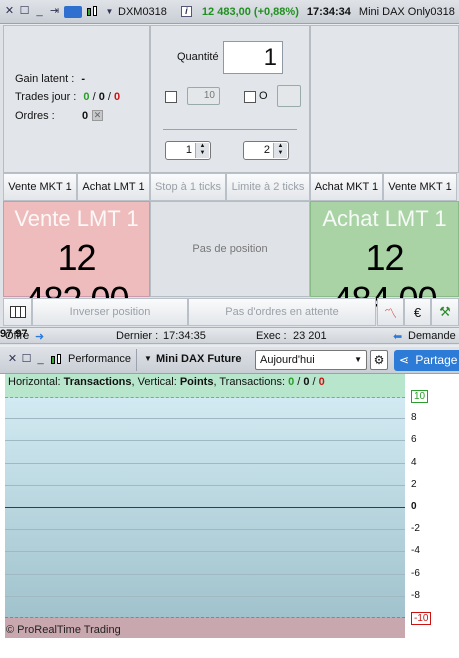  Describe the element at coordinates (157, 382) in the screenshot. I see `v-label: Vertical:` at that location.